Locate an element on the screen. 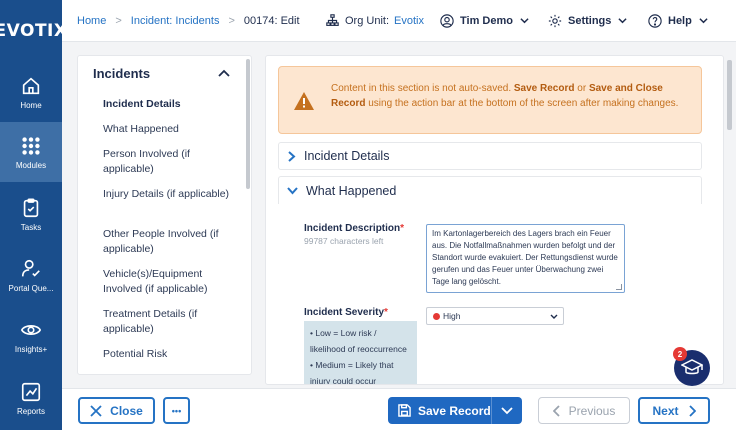 This screenshot has height=430, width=736. user-name: Tim Demo is located at coordinates (486, 20).